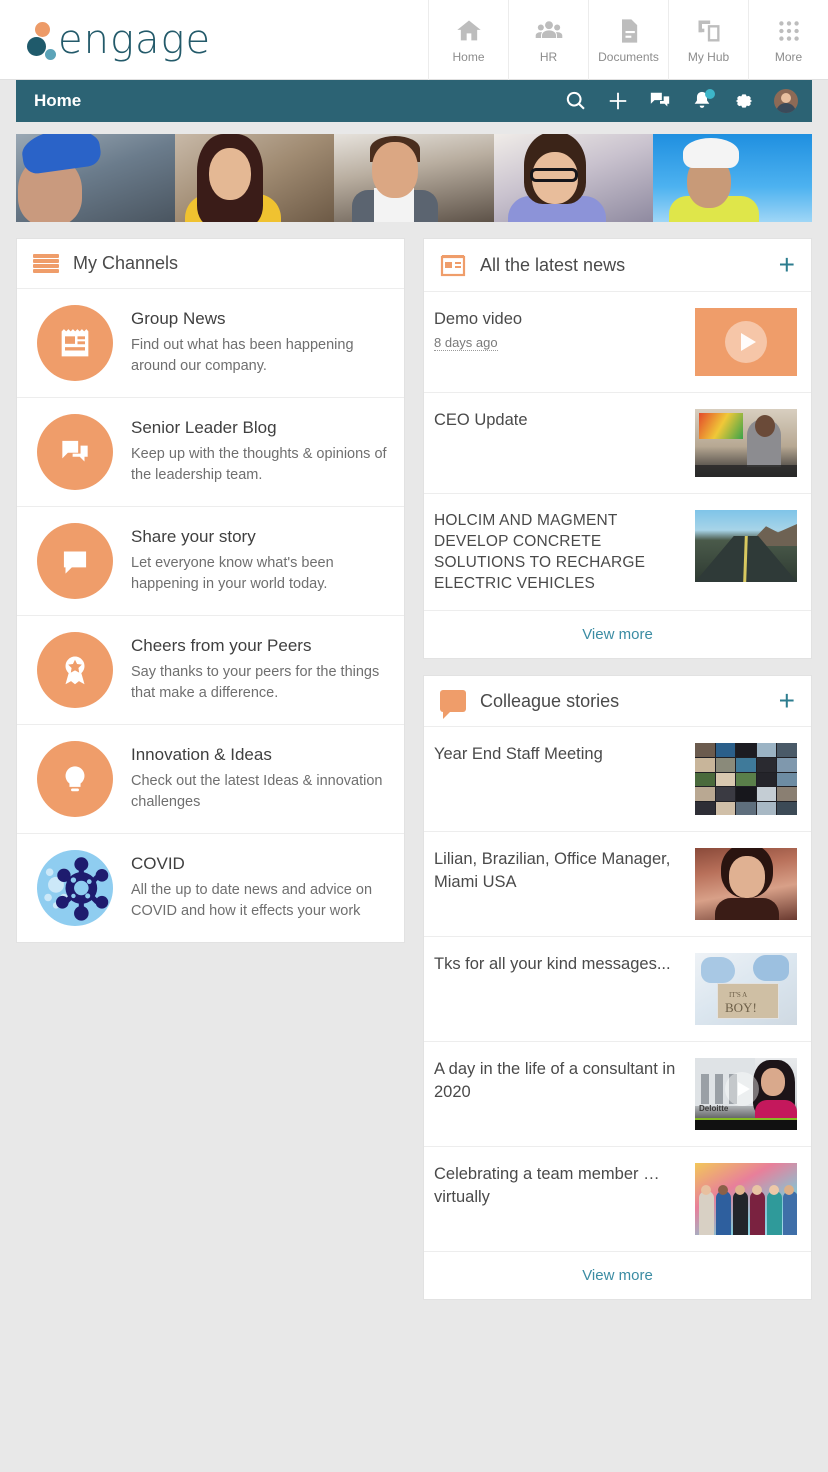 The height and width of the screenshot is (1472, 828). Describe the element at coordinates (481, 420) in the screenshot. I see `news-title: CEO Update` at that location.